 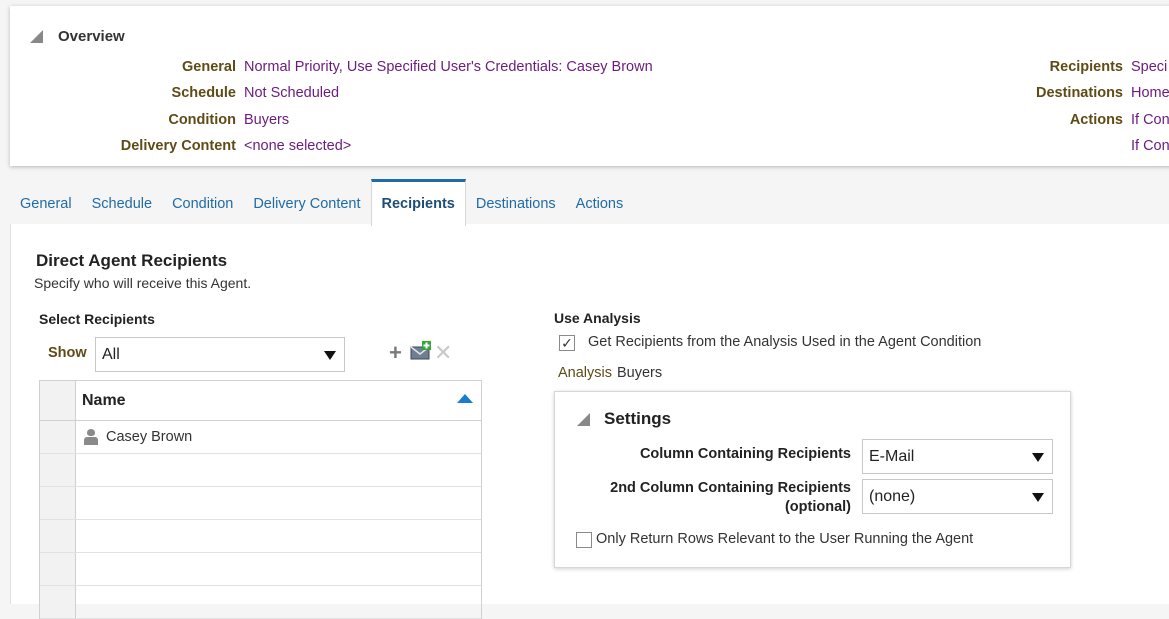 What do you see at coordinates (91, 437) in the screenshot?
I see `user-icon` at bounding box center [91, 437].